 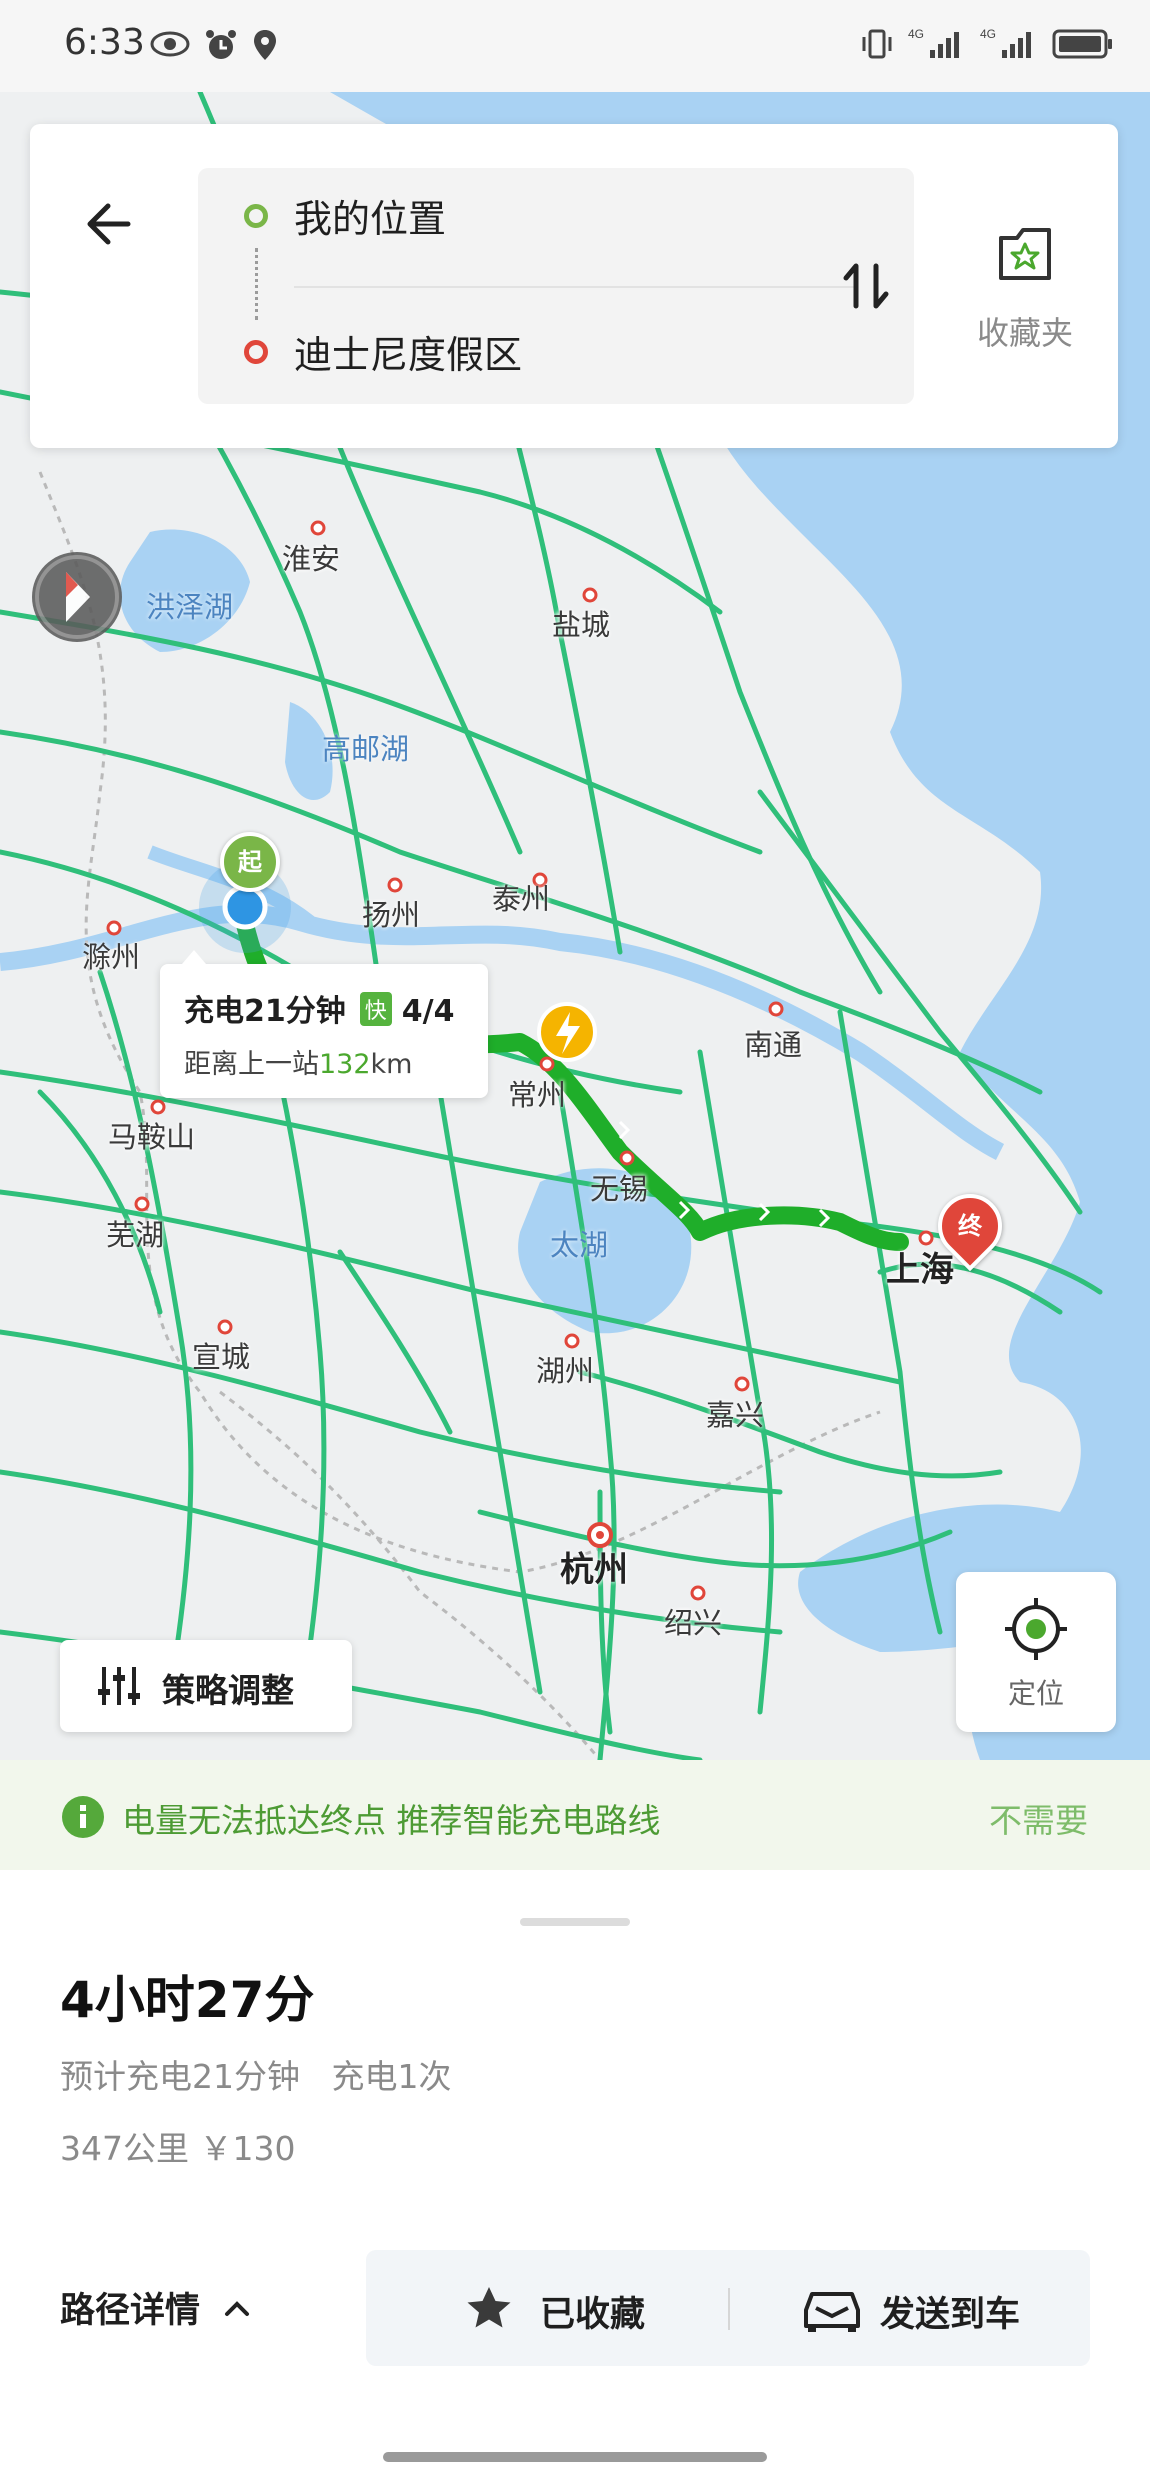 What do you see at coordinates (366, 749) in the screenshot?
I see `label-gaoyou: 高邮湖` at bounding box center [366, 749].